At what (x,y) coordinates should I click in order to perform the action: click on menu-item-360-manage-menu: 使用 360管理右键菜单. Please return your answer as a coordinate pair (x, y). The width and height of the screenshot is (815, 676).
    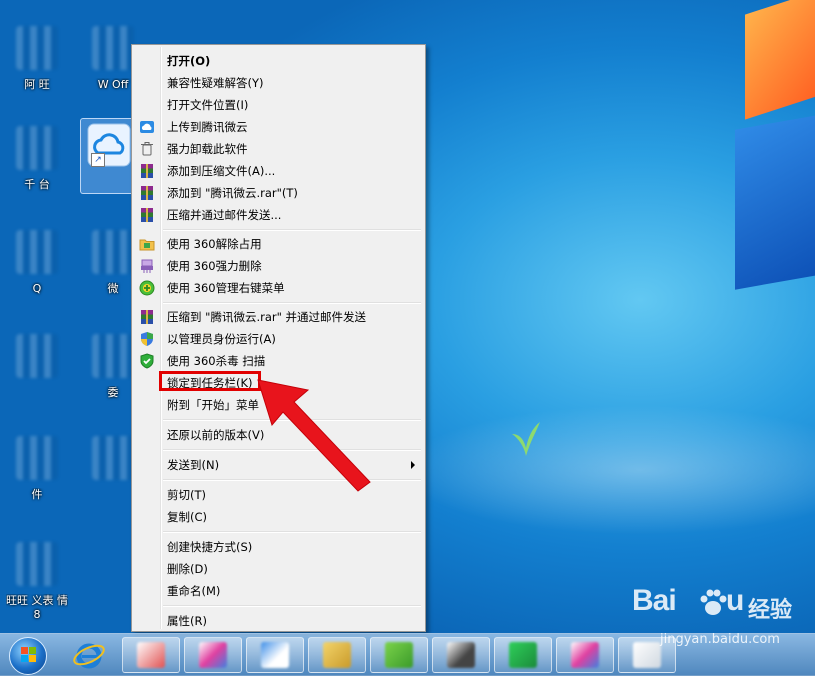
    Looking at the image, I should click on (278, 288).